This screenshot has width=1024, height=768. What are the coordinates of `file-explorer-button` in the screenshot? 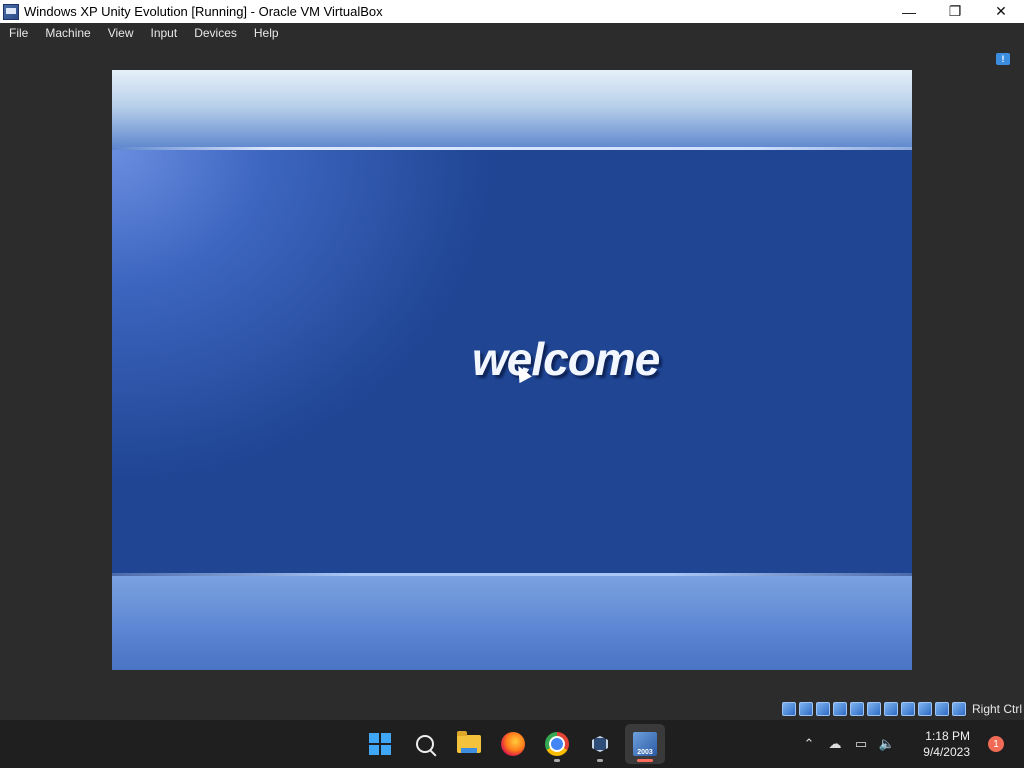 It's located at (469, 744).